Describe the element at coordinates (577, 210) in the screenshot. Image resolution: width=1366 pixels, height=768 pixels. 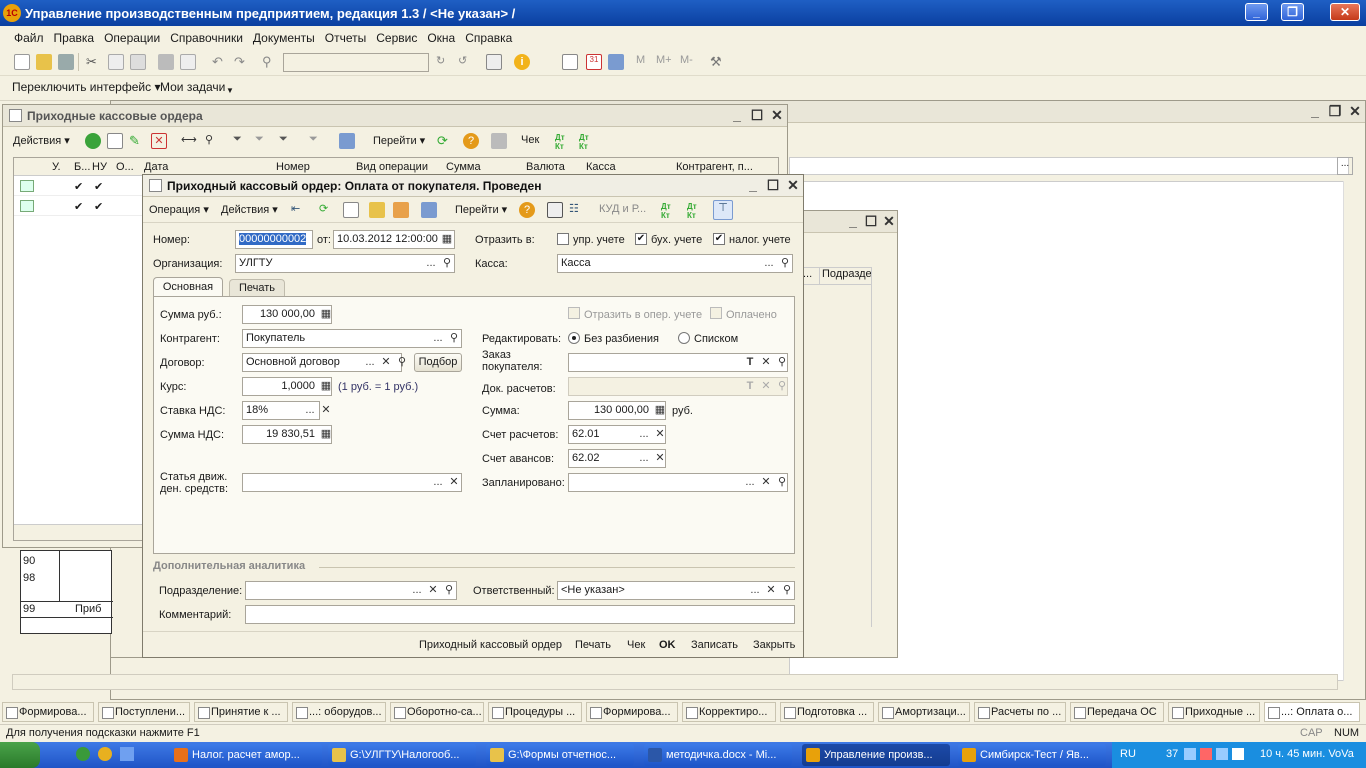
I see `list-icon: ☷` at that location.